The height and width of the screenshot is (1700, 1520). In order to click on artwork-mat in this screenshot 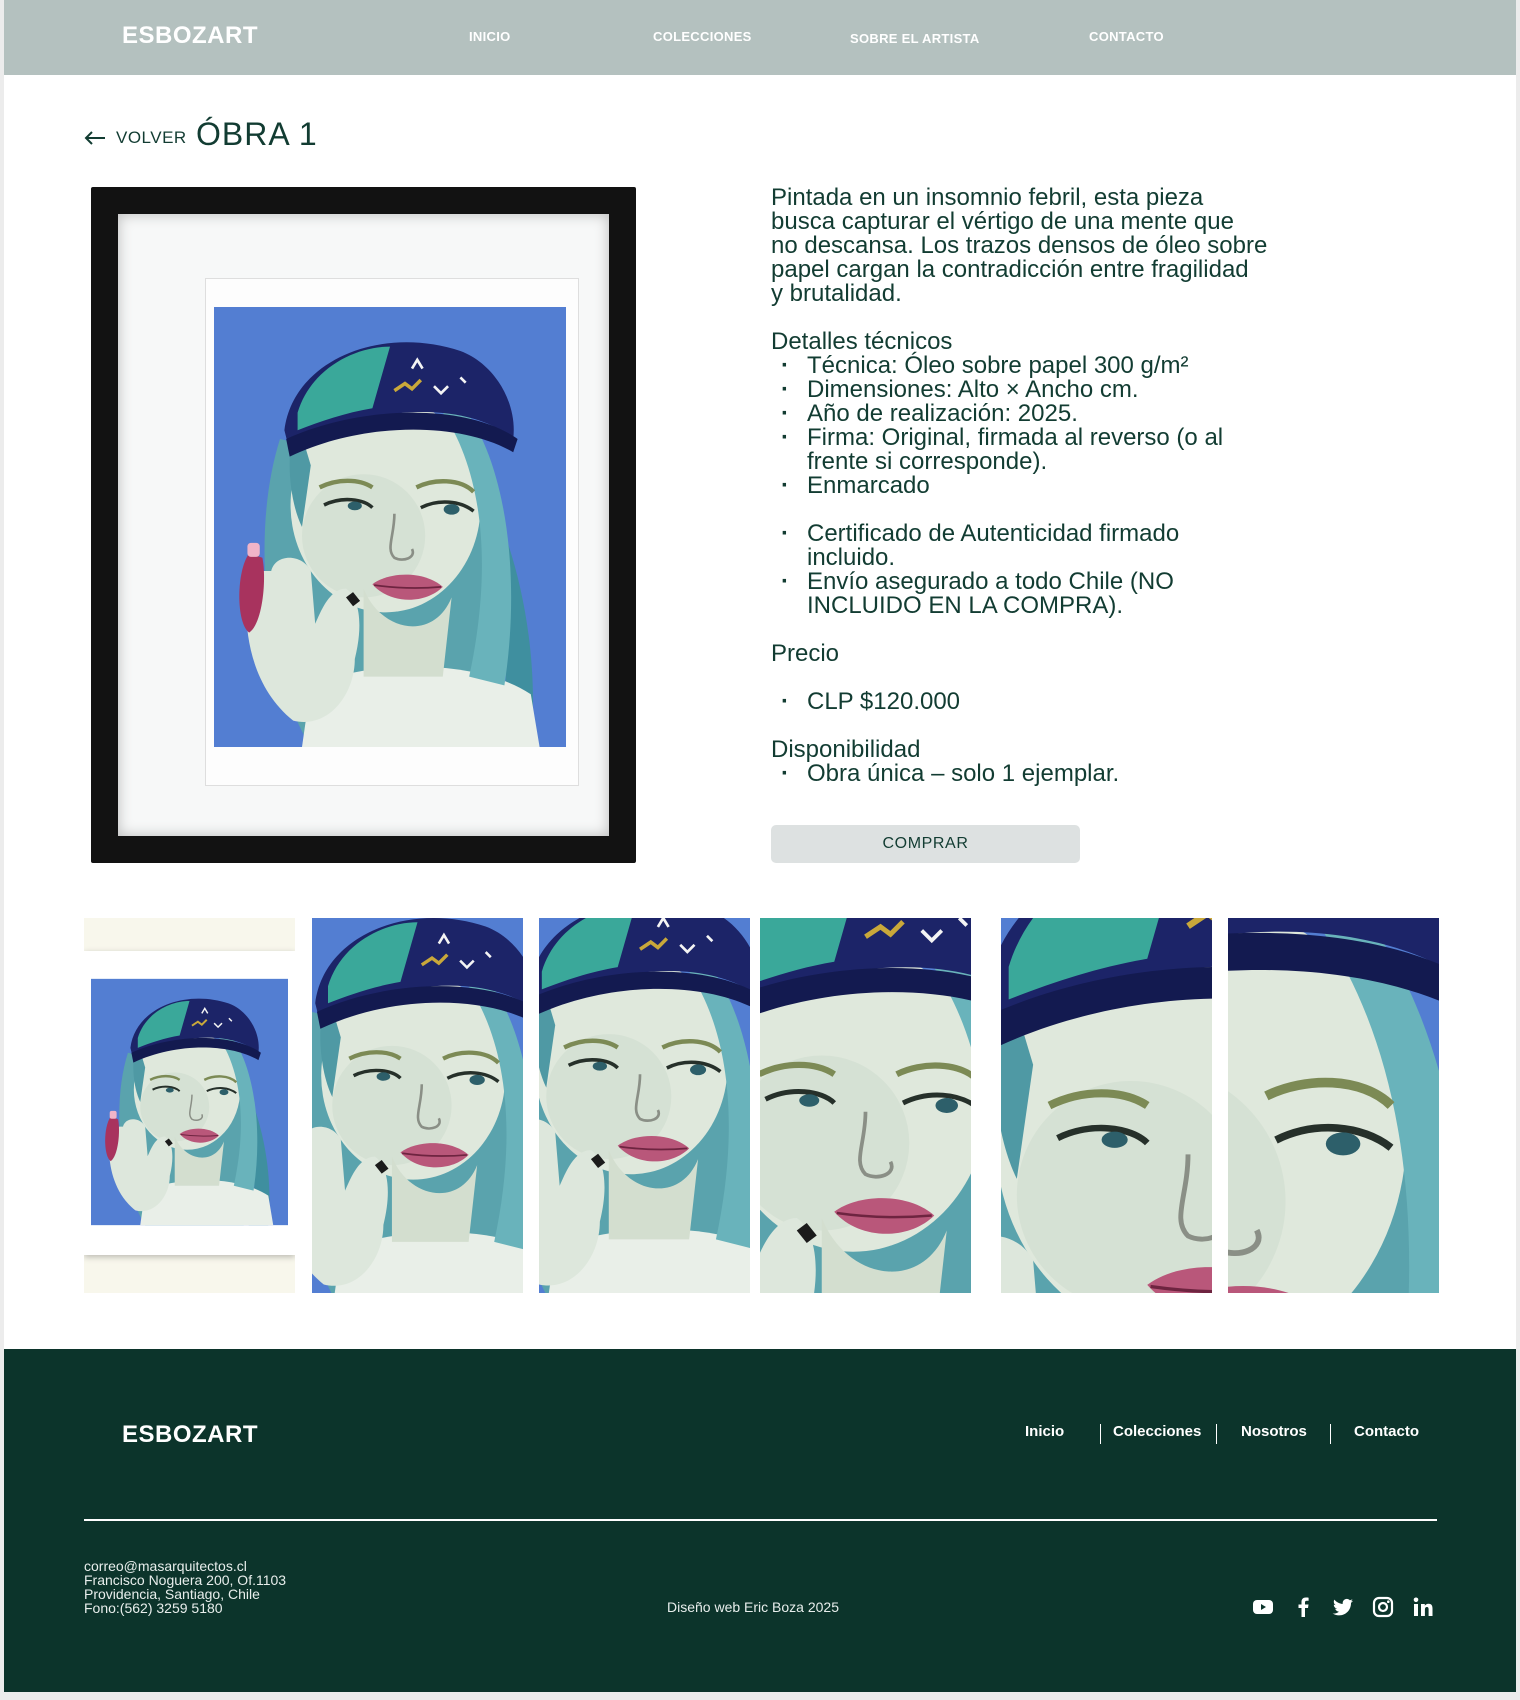, I will do `click(363, 525)`.